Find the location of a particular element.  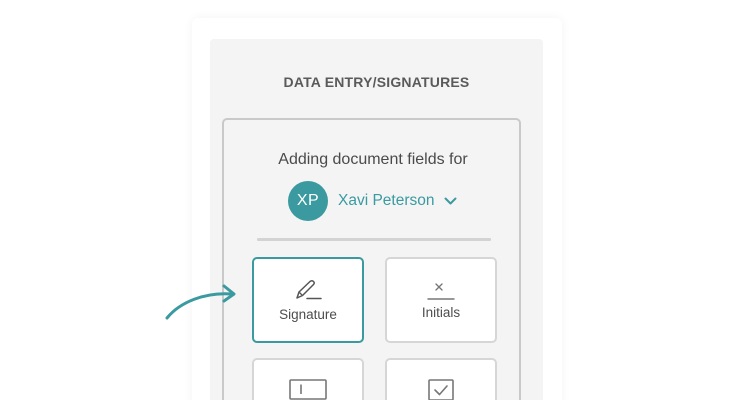

signature-field-tile: Signature is located at coordinates (308, 300).